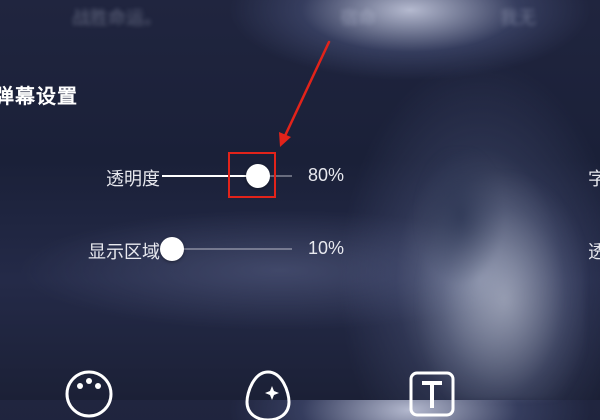 Image resolution: width=600 pixels, height=420 pixels. What do you see at coordinates (268, 394) in the screenshot?
I see `magic-egg-icon` at bounding box center [268, 394].